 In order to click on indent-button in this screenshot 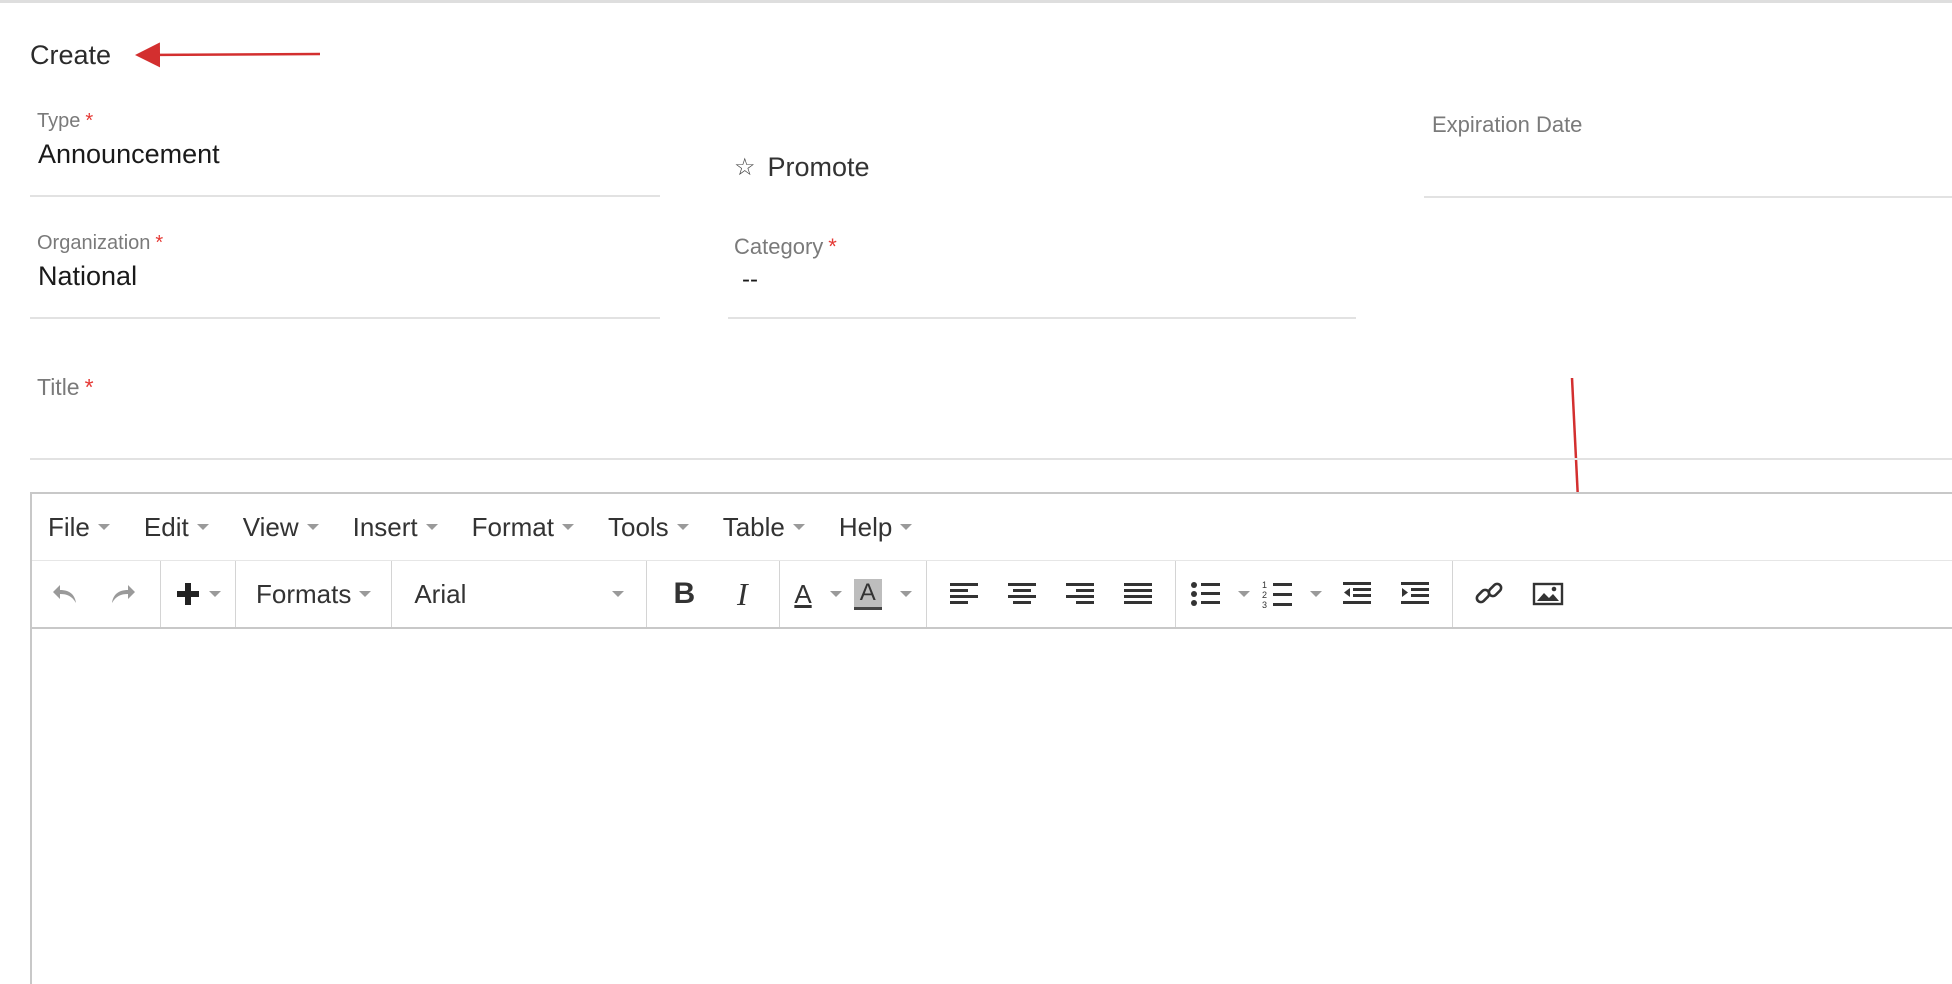, I will do `click(1415, 594)`.